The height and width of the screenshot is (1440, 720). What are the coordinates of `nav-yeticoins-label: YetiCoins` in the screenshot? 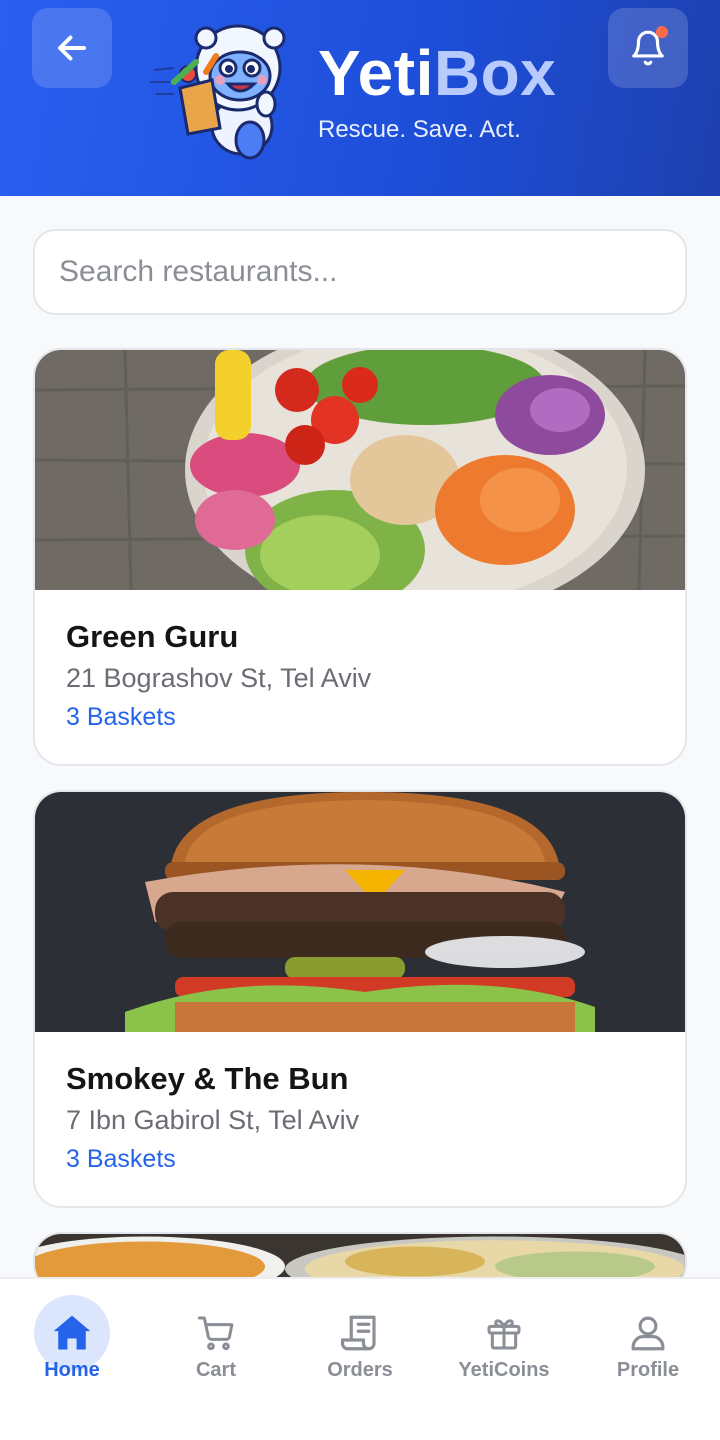 It's located at (504, 1370).